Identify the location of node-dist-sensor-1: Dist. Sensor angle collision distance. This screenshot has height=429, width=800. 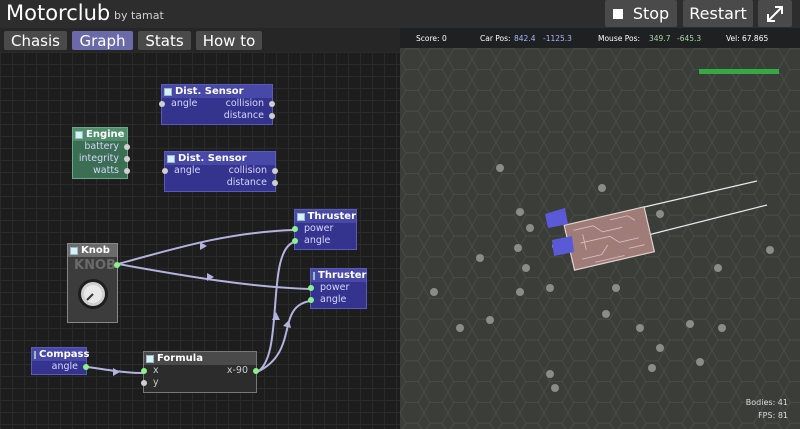
(217, 104).